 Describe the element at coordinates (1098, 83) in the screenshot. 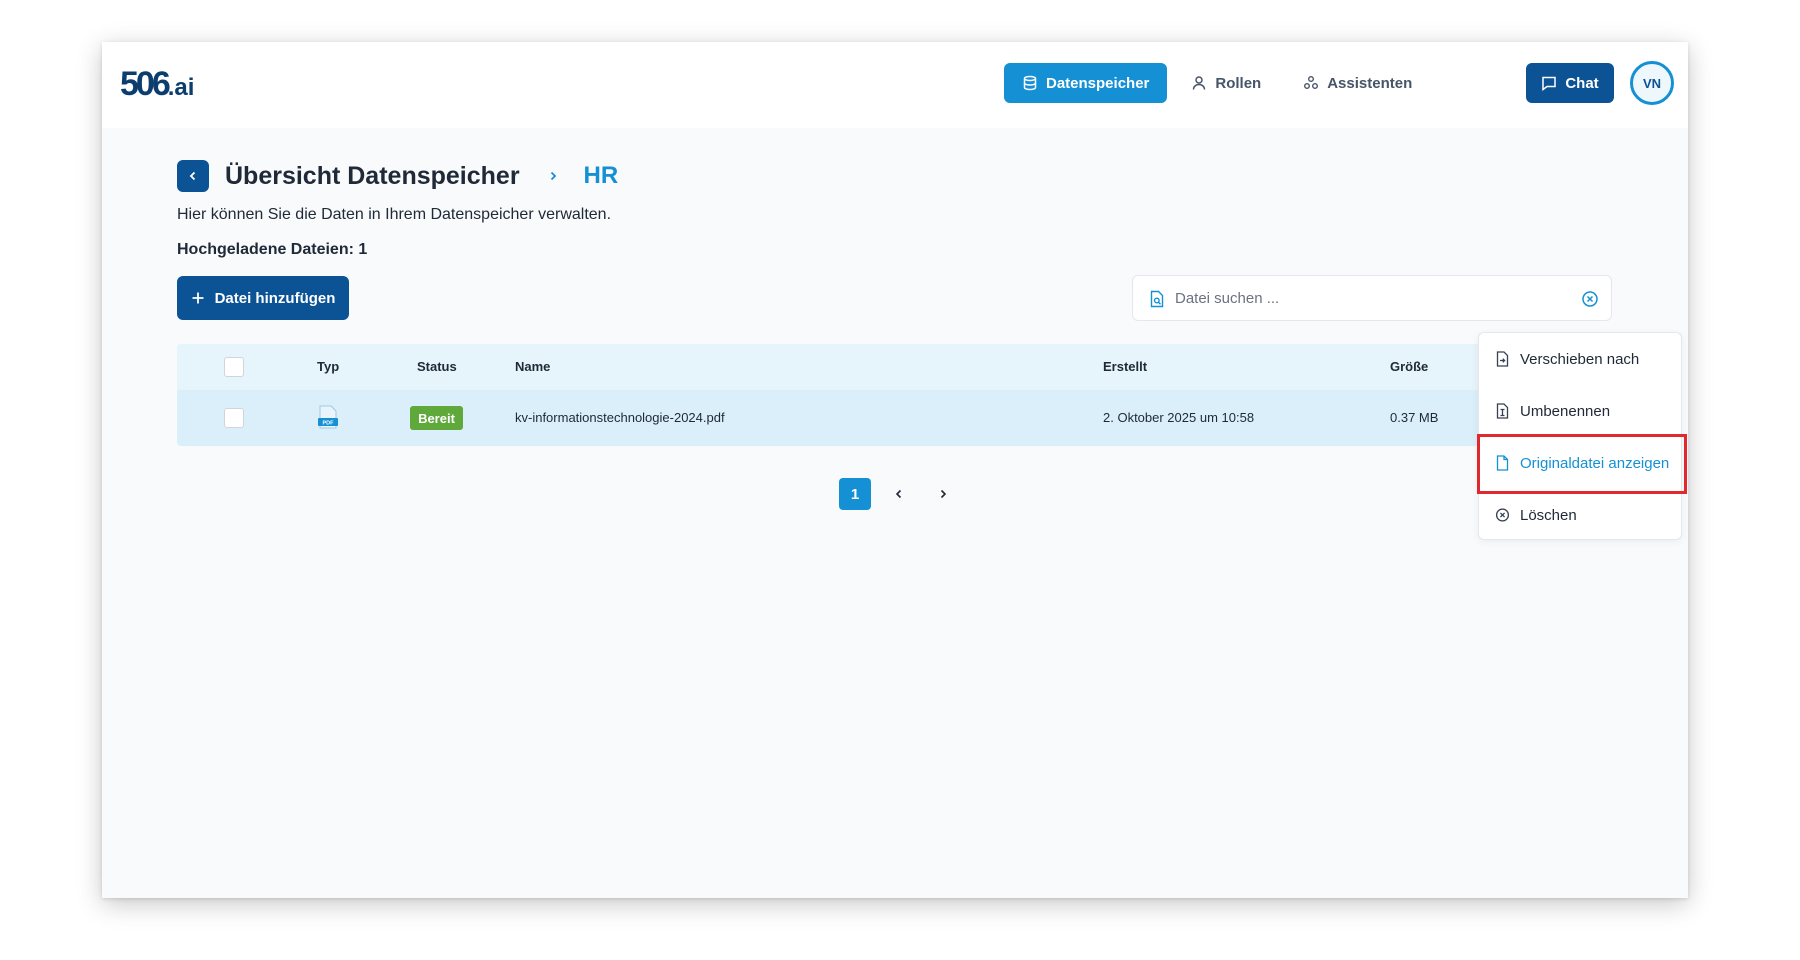

I see `nav-item-label: Datenspeicher` at that location.